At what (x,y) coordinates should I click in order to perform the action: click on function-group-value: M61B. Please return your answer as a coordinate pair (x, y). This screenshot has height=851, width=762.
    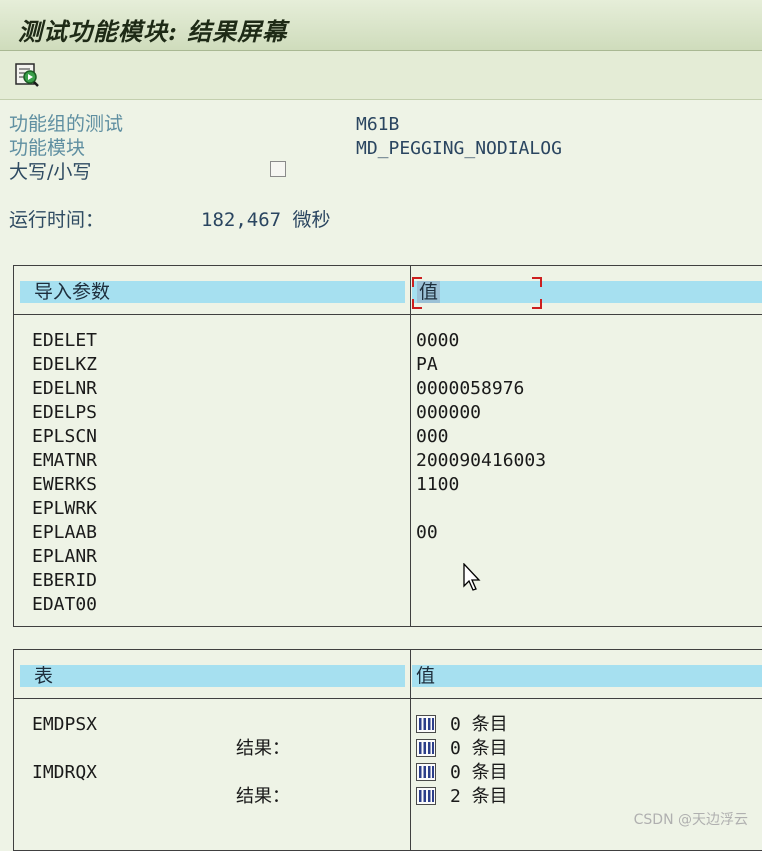
    Looking at the image, I should click on (378, 124).